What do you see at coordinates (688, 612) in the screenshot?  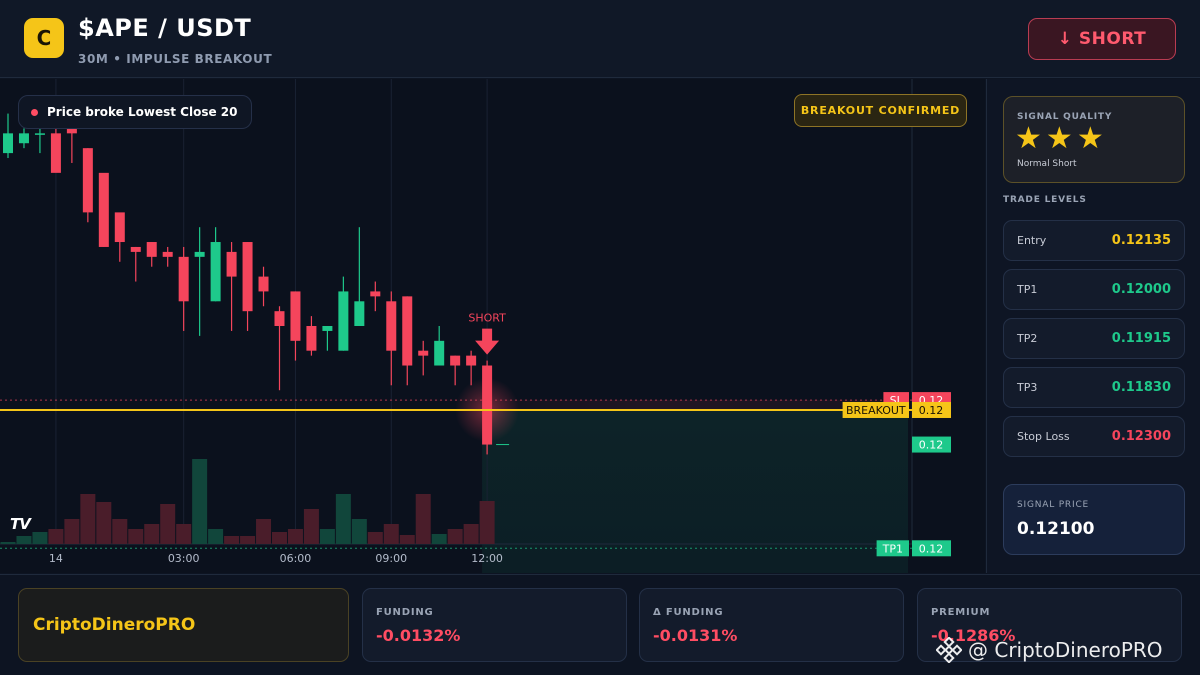 I see `delta-funding-label: Δ FUNDING` at bounding box center [688, 612].